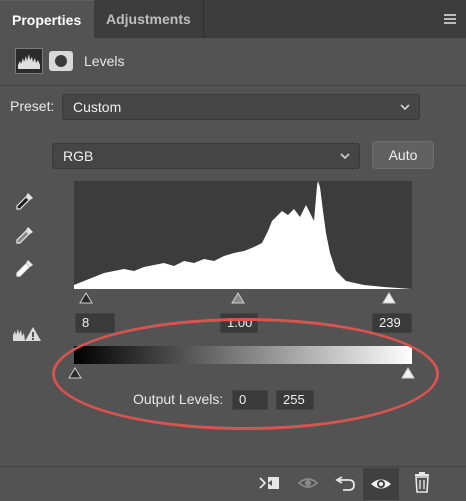  What do you see at coordinates (95, 323) in the screenshot?
I see `input-black-field: 8` at bounding box center [95, 323].